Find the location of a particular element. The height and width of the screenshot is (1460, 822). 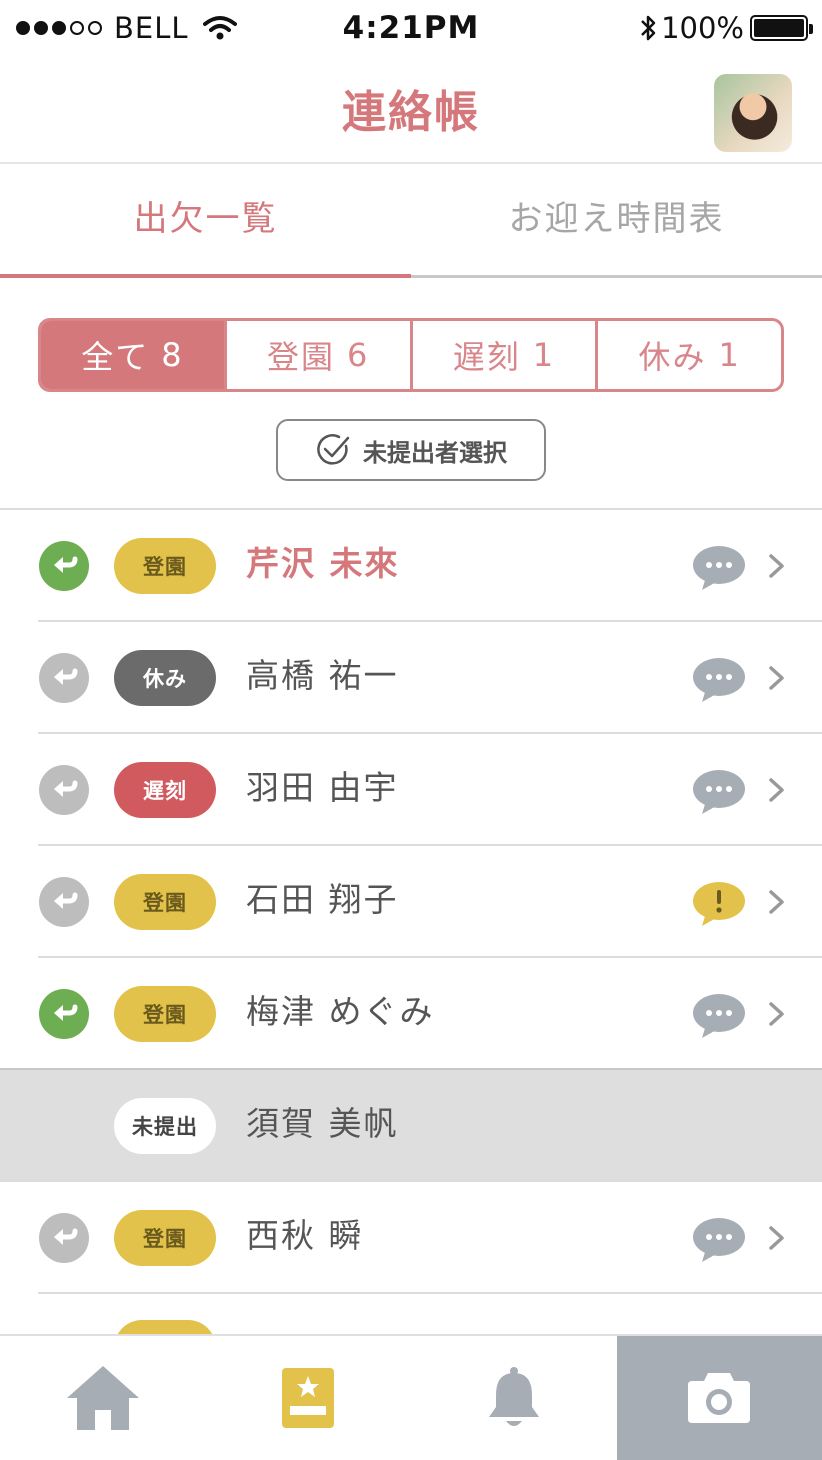

home-icon is located at coordinates (102, 1398).